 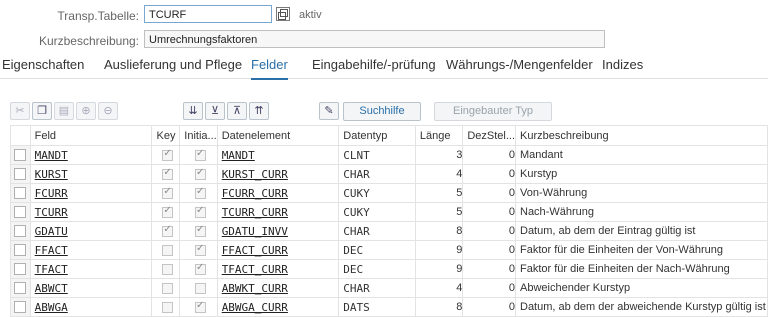 I want to click on table-name-field: TCURF, so click(x=208, y=14).